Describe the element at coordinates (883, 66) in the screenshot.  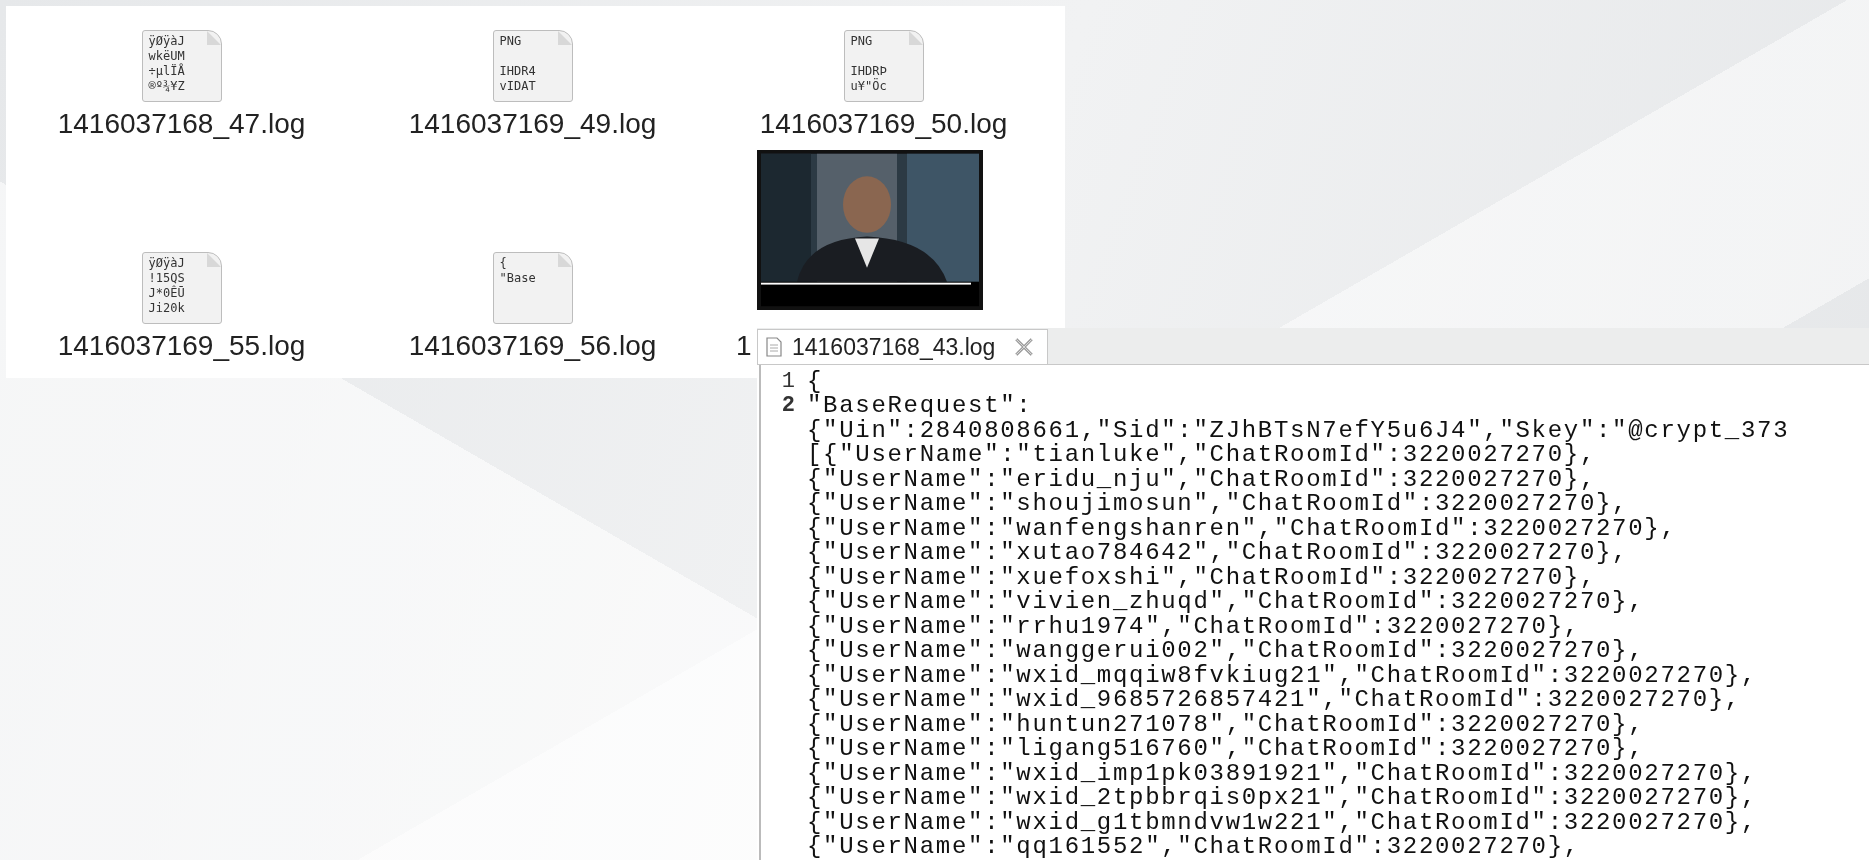
I see `text-file-icon: PNG IHDRÞ u¥"Öc` at that location.